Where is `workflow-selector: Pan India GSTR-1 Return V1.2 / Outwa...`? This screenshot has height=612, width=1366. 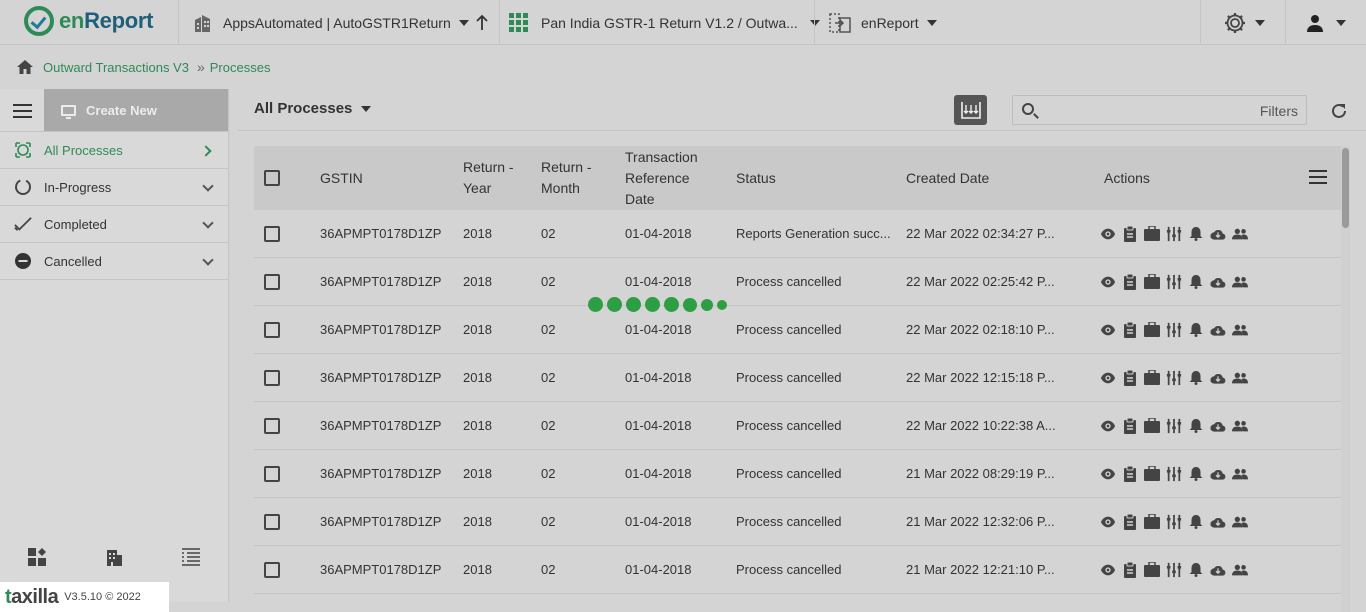
workflow-selector: Pan India GSTR-1 Return V1.2 / Outwa... is located at coordinates (664, 22).